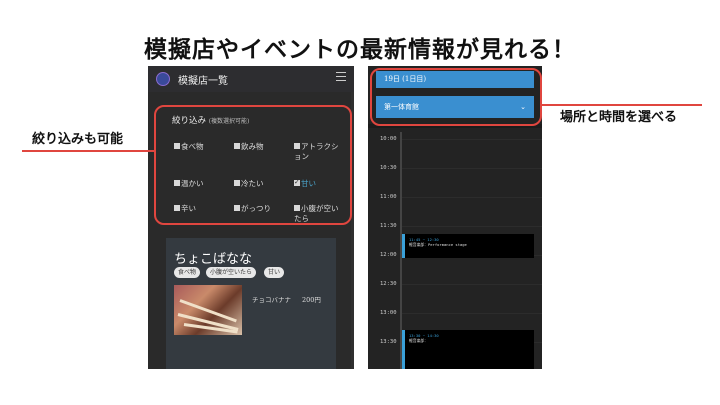 The image size is (720, 405). Describe the element at coordinates (388, 197) in the screenshot. I see `time-label: 11:00` at that location.